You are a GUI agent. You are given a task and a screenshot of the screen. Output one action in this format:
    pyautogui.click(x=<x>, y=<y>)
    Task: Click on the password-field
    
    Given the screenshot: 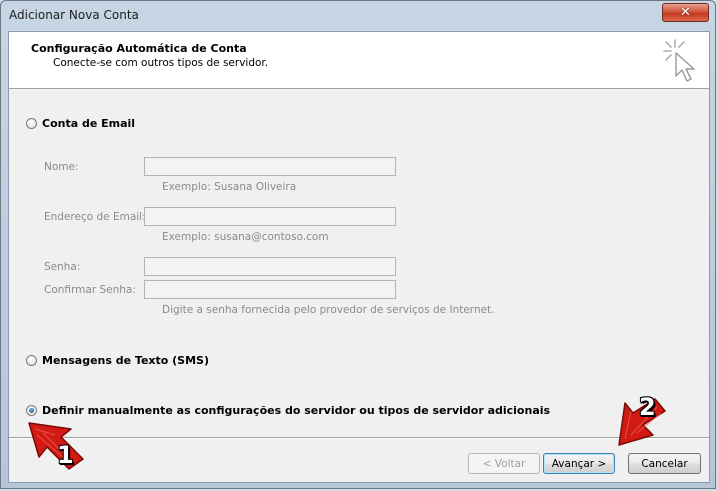 What is the action you would take?
    pyautogui.click(x=270, y=266)
    